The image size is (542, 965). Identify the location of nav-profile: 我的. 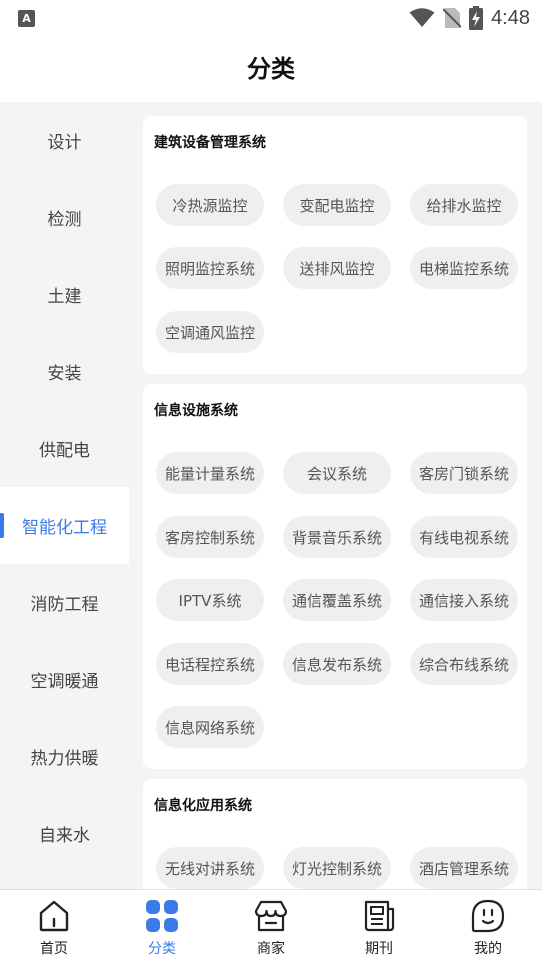
(488, 927).